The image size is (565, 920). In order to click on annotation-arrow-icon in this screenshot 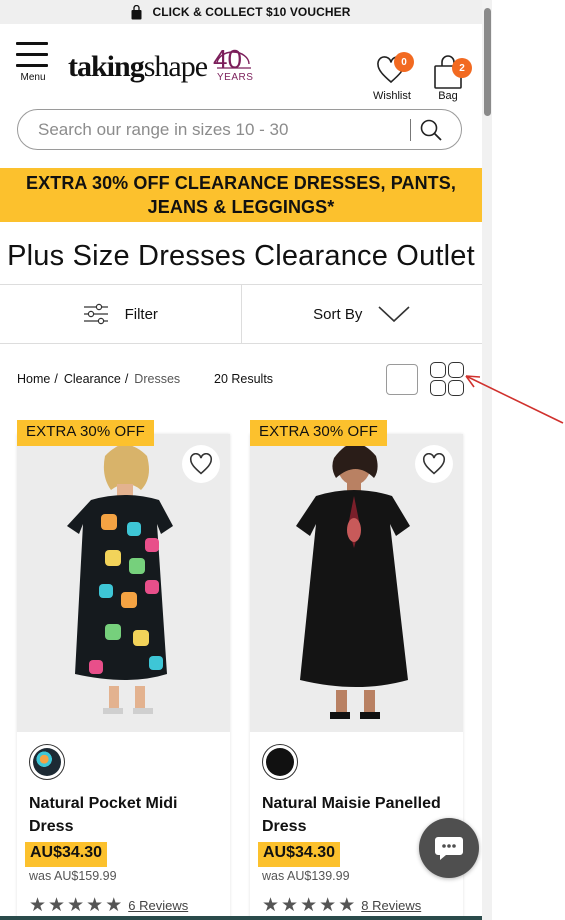, I will do `click(514, 399)`.